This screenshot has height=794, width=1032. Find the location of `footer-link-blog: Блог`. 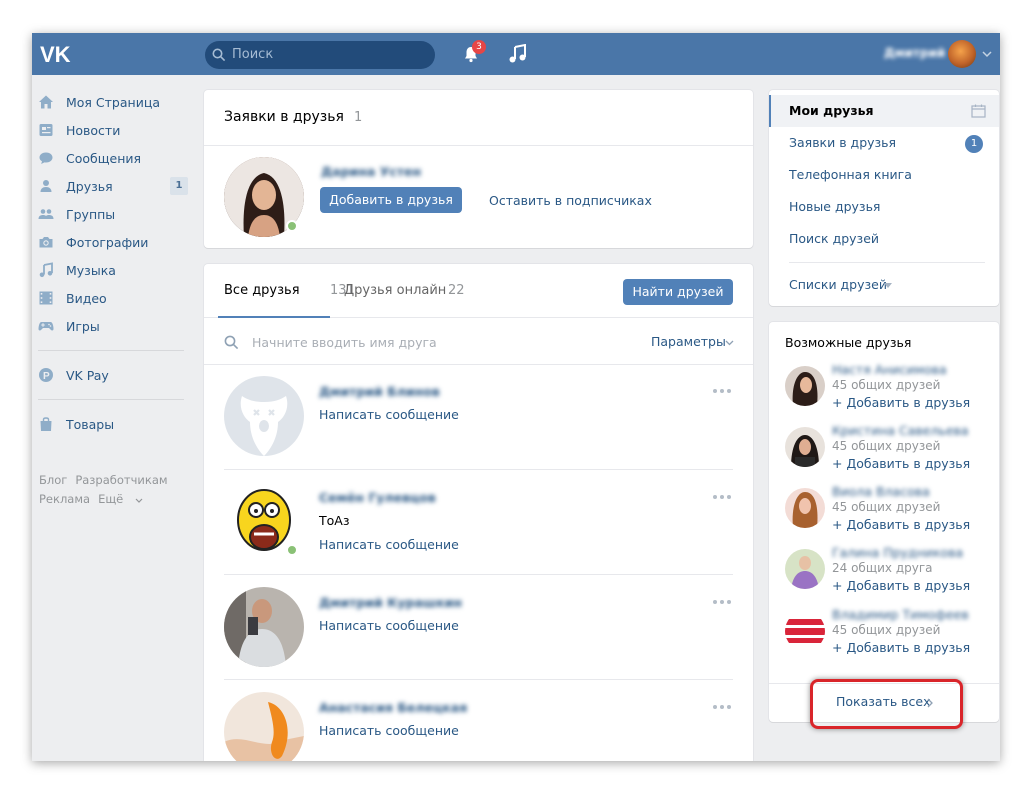

footer-link-blog: Блог is located at coordinates (53, 480).